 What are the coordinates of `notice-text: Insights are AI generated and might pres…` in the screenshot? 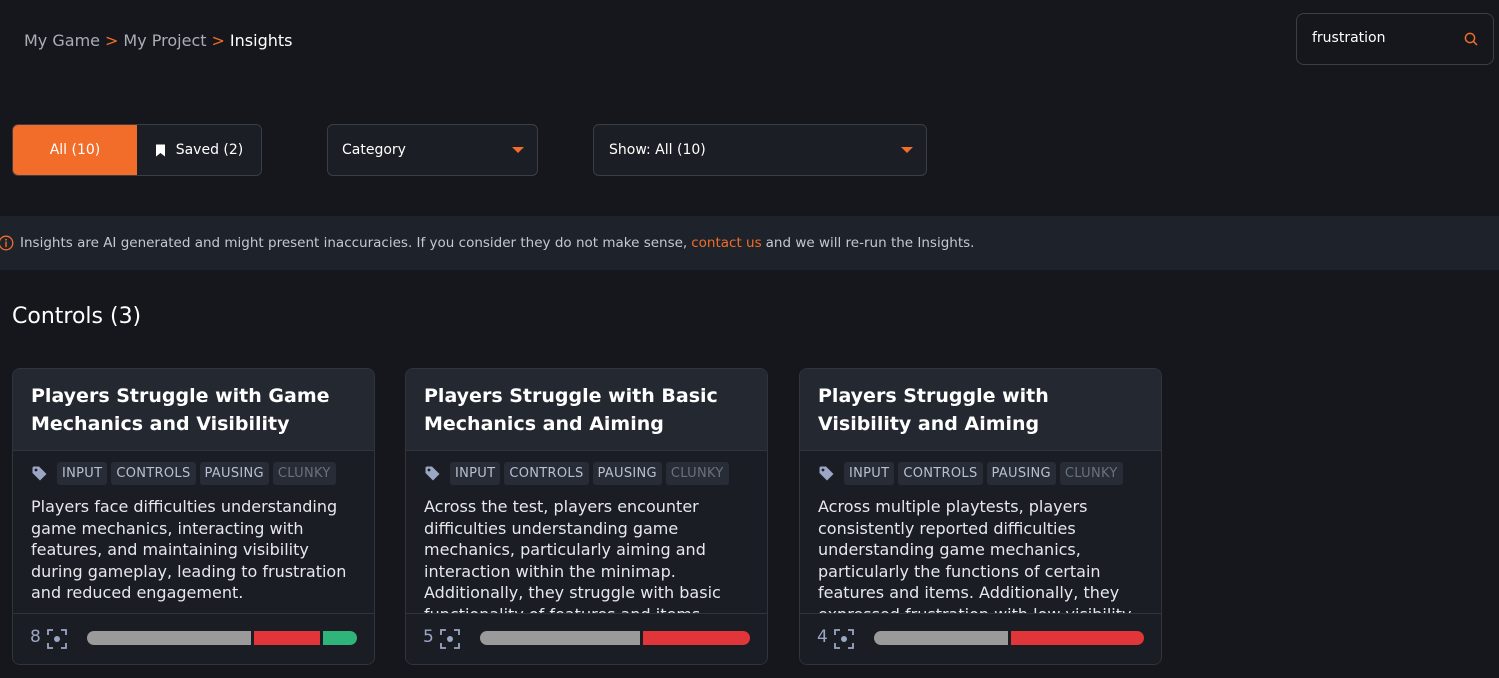 It's located at (354, 243).